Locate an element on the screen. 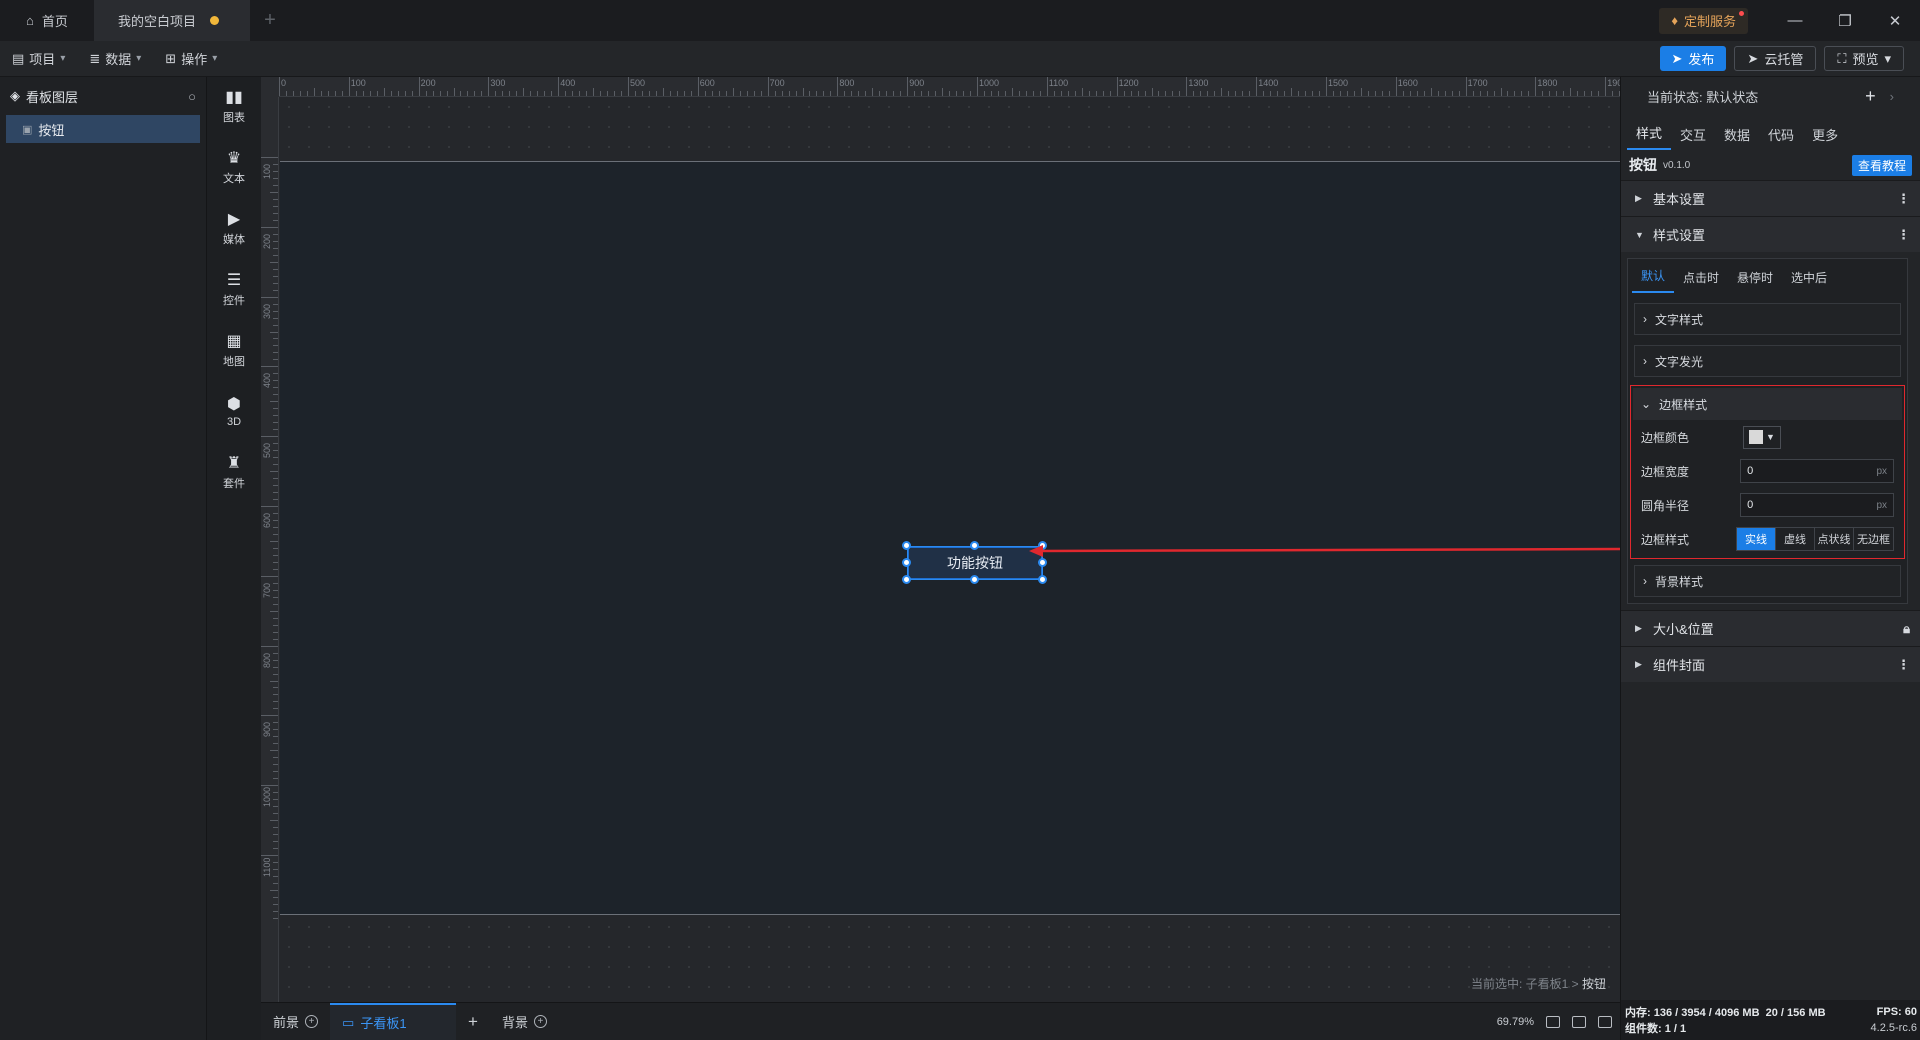 This screenshot has height=1040, width=1920. close-button: ✕ is located at coordinates (1895, 20).